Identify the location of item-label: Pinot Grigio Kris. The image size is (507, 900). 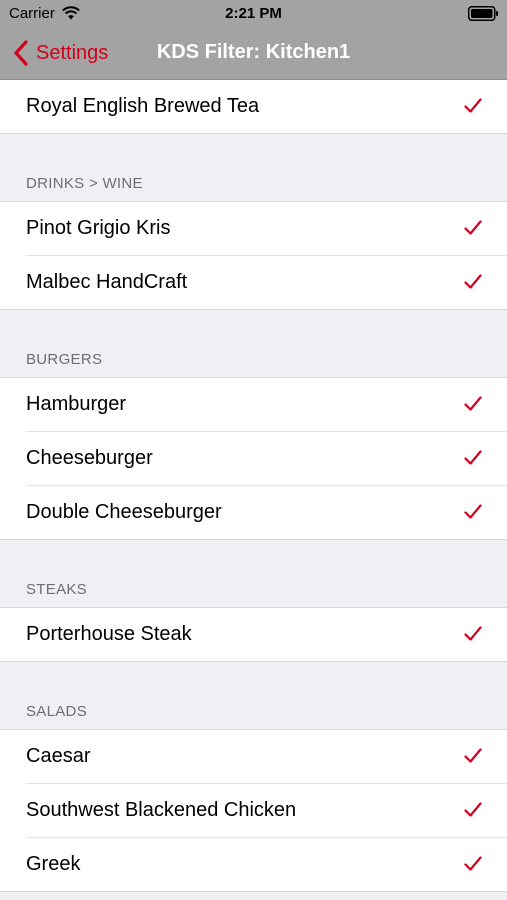
(98, 228).